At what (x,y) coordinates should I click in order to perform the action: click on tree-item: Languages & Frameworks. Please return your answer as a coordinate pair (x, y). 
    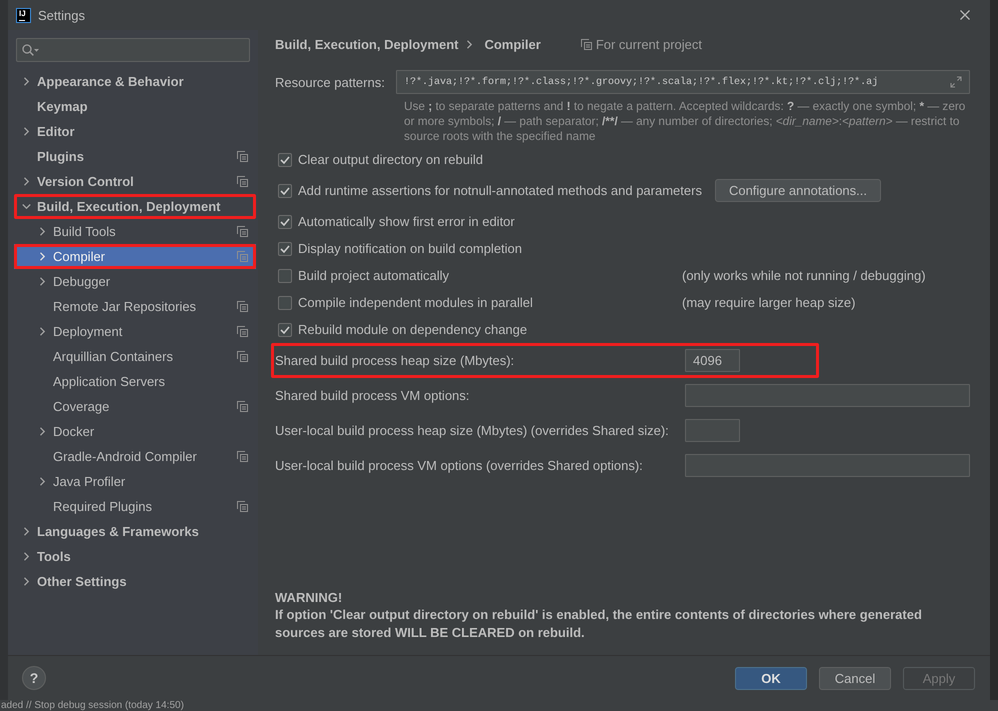
    Looking at the image, I should click on (135, 531).